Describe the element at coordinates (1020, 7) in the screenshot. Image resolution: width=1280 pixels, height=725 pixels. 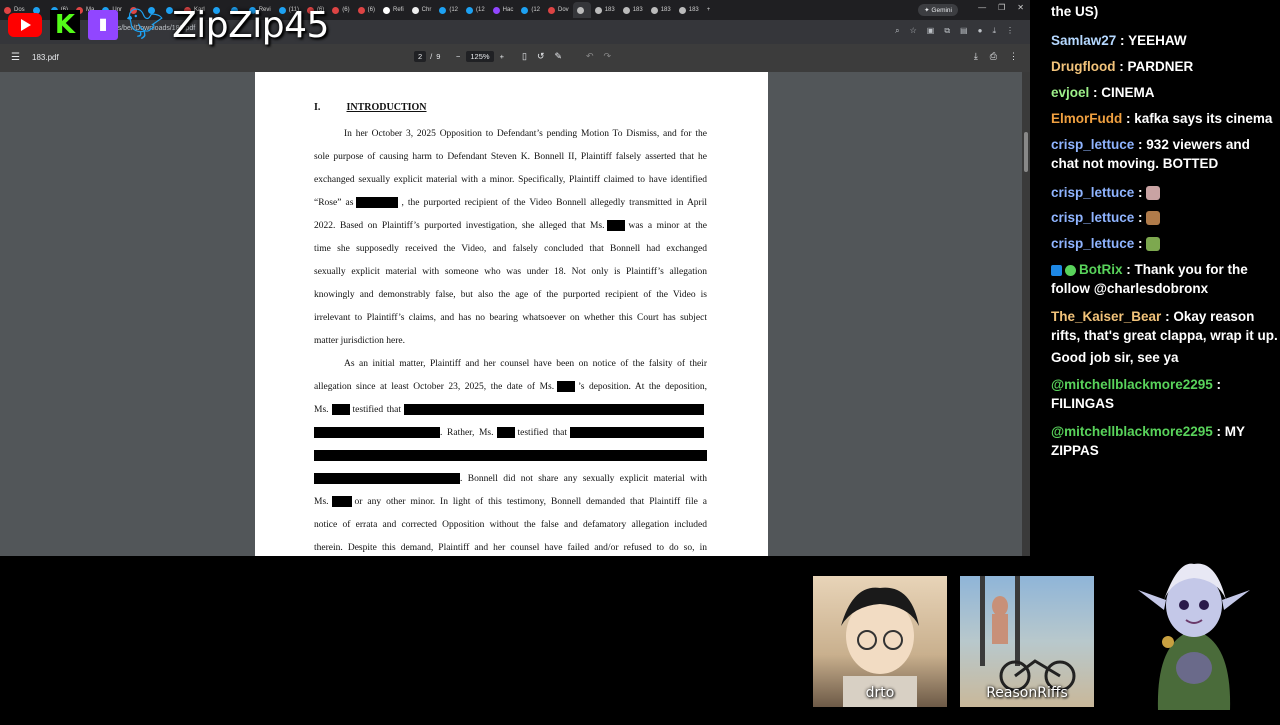
I see `close-window-icon: ✕` at that location.